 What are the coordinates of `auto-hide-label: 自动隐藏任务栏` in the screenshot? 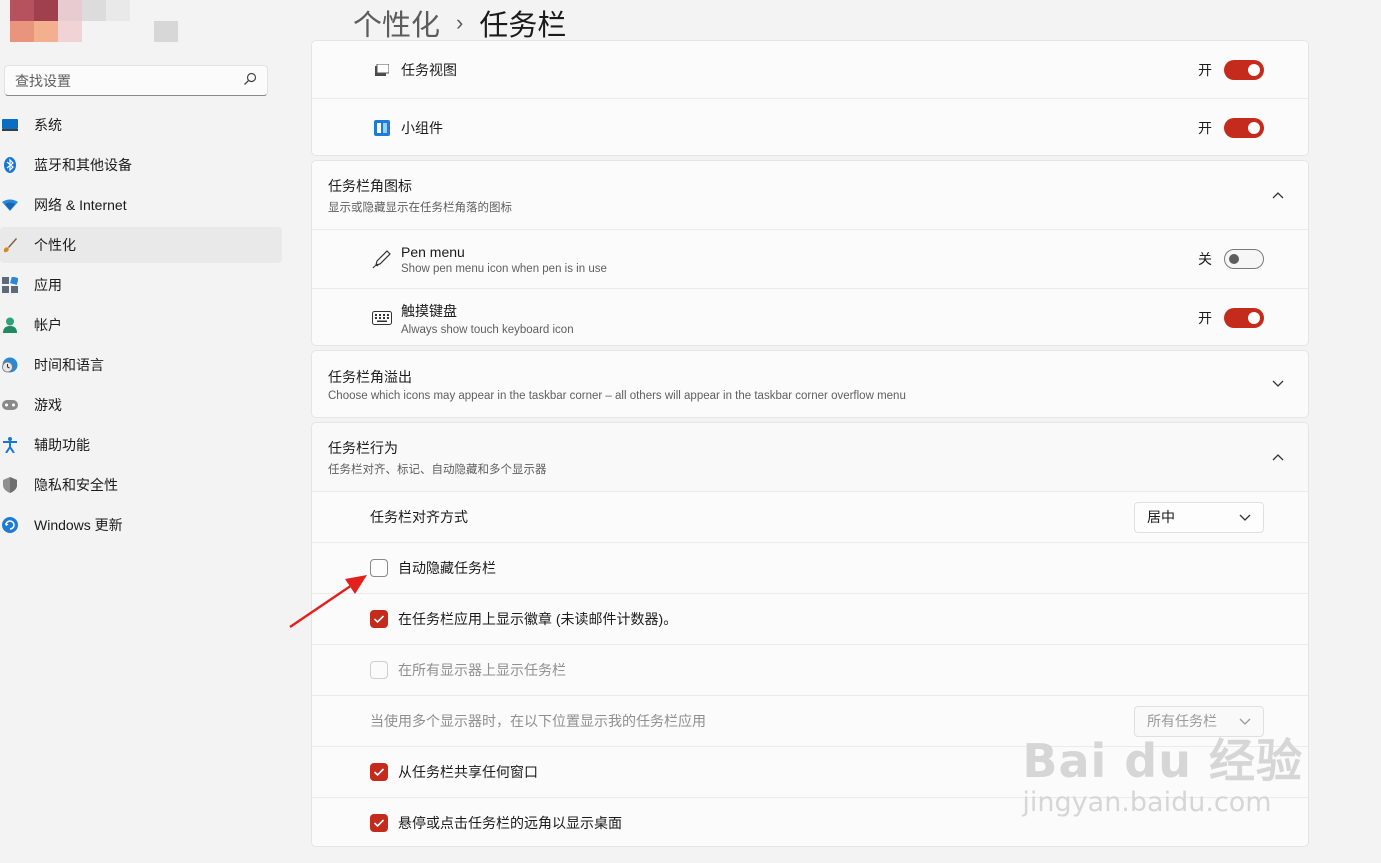 It's located at (447, 568).